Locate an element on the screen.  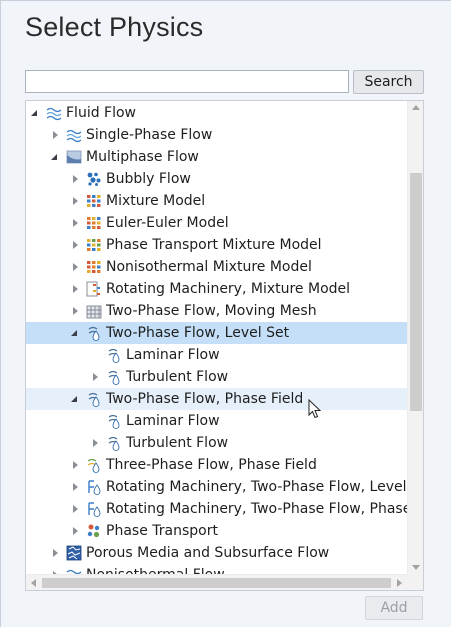
tree-item: Three-Phase Flow, Phase Field is located at coordinates (216, 465).